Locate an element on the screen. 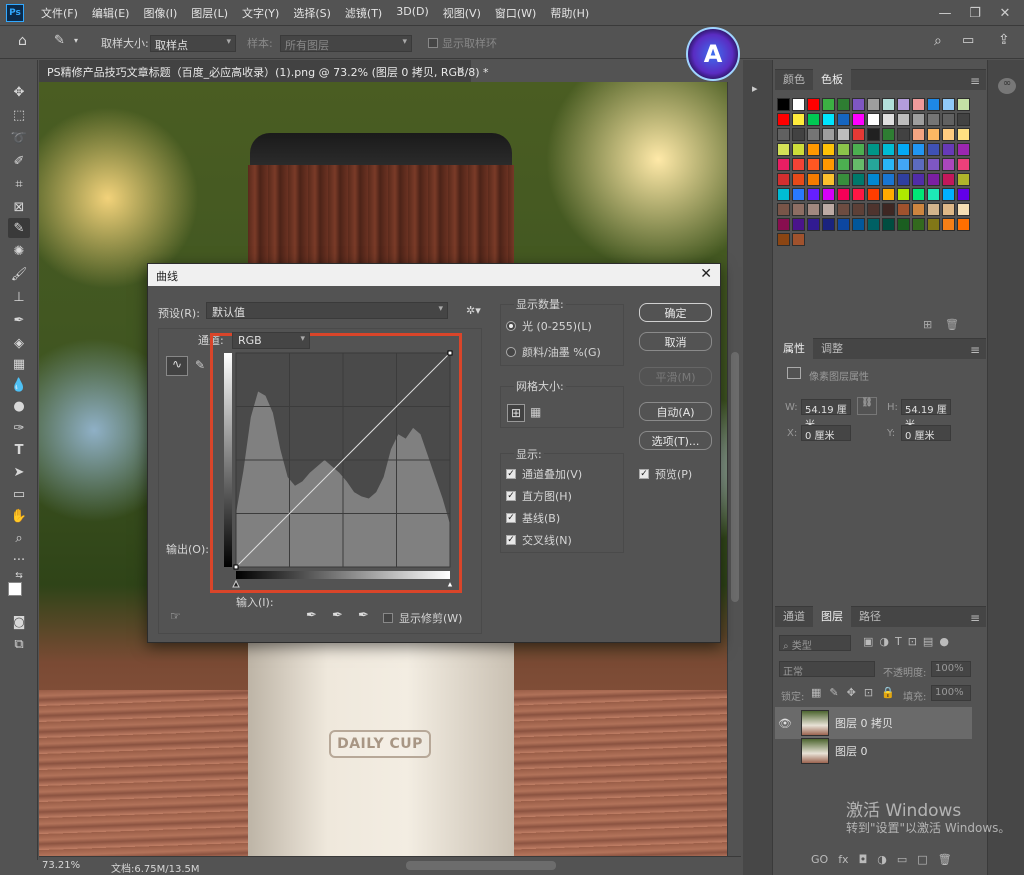  crop-tool-icon: ⌗ is located at coordinates (19, 184).